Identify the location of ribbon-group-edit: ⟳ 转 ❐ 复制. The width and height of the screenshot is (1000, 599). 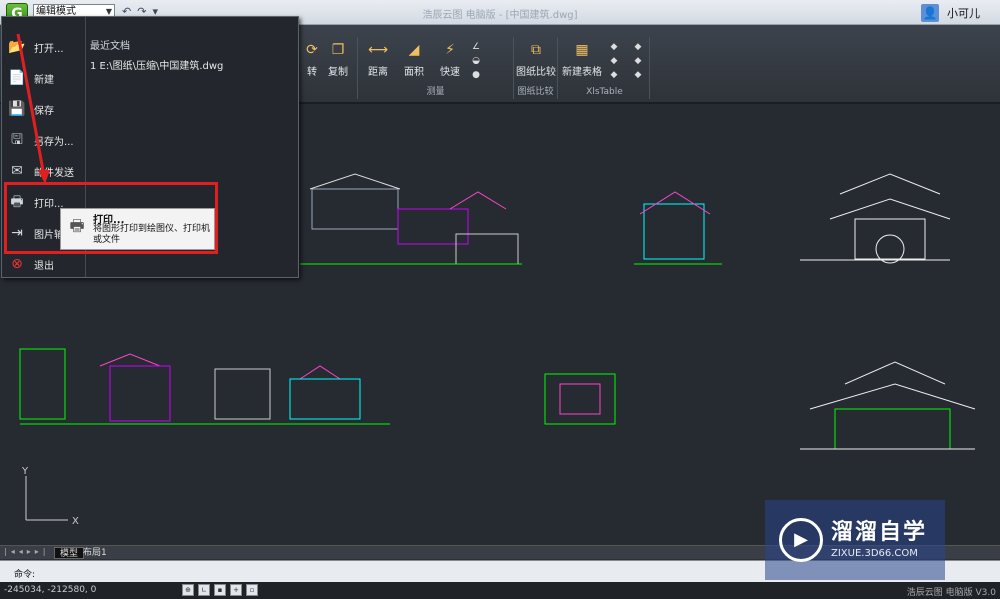
(324, 68).